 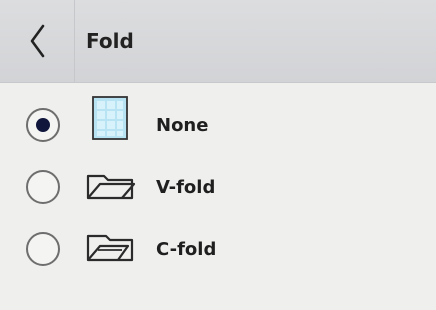 I want to click on flat-sheet-icon, so click(x=110, y=118).